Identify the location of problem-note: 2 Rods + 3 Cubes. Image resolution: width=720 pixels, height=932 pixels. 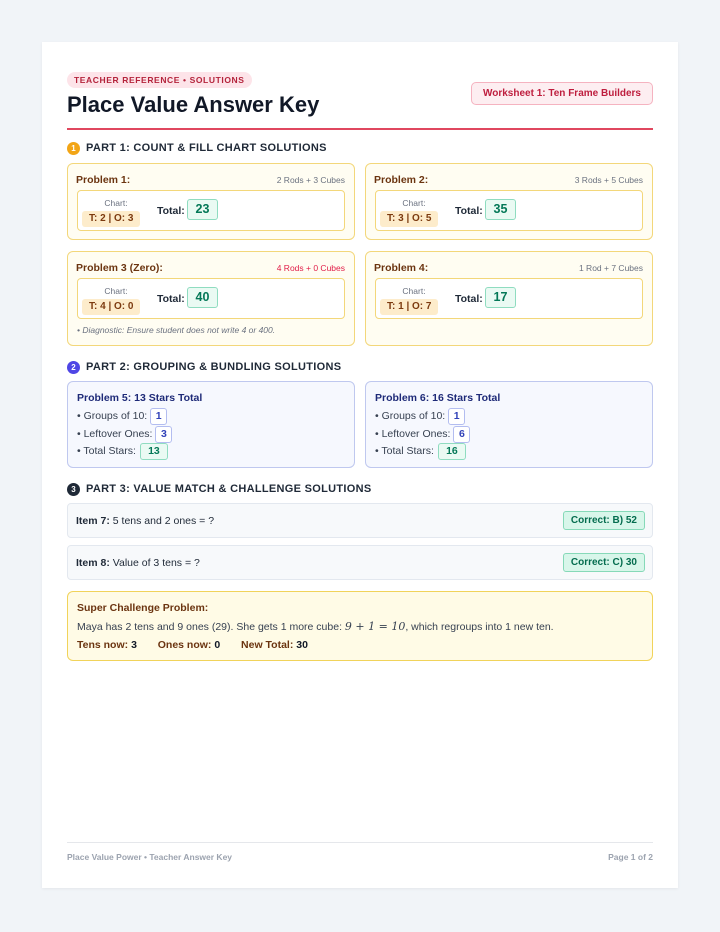
(310, 180).